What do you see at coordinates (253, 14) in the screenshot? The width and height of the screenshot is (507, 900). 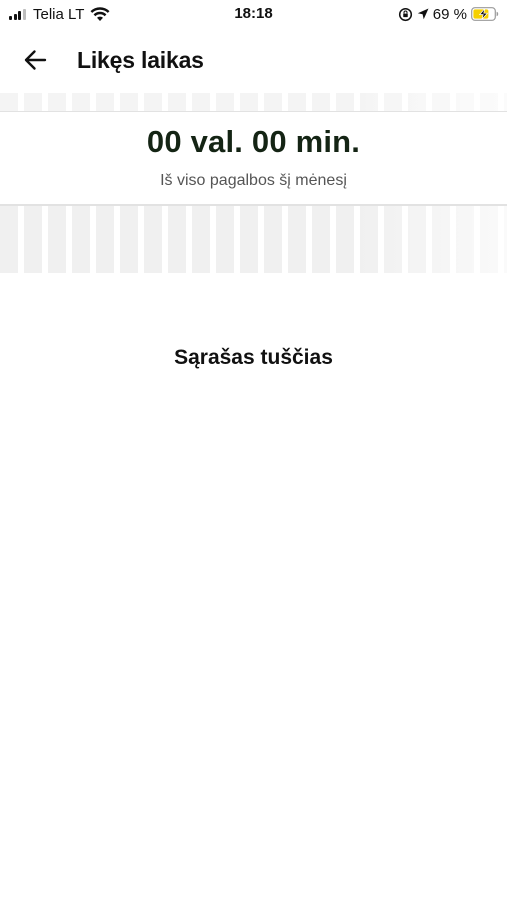 I see `status-bar: Telia LT 18:18 69 %` at bounding box center [253, 14].